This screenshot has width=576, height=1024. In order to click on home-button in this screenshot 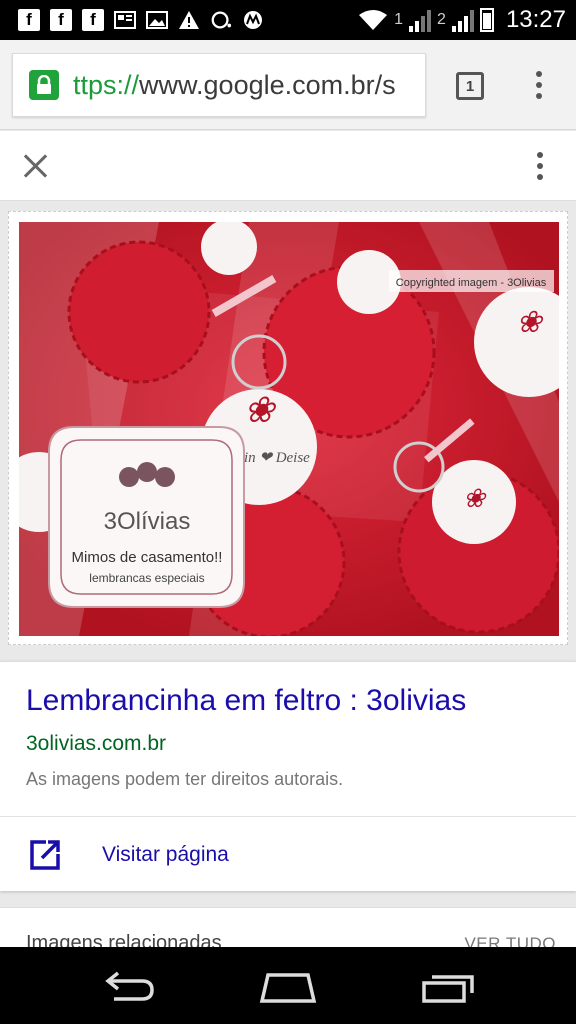, I will do `click(288, 987)`.